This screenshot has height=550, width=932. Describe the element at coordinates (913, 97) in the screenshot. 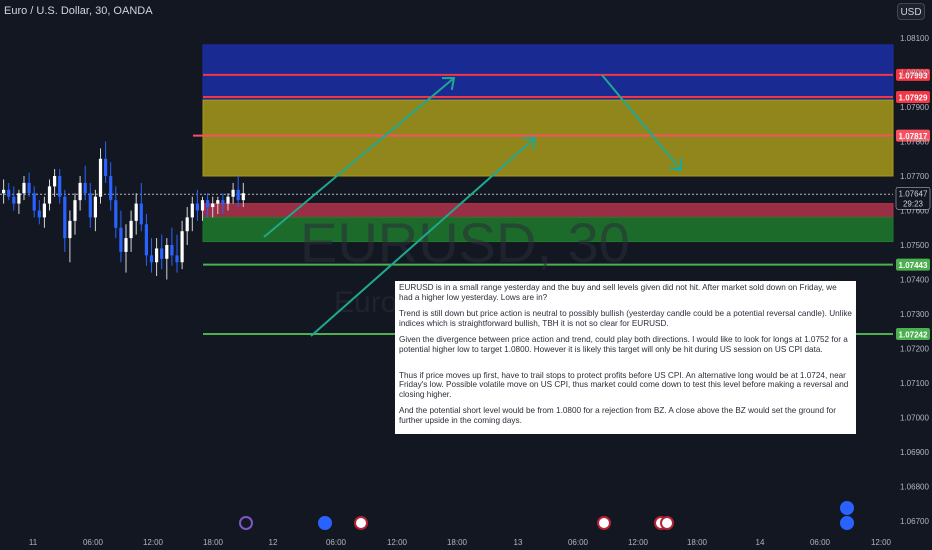

I see `level-price-label: 1.07929` at that location.